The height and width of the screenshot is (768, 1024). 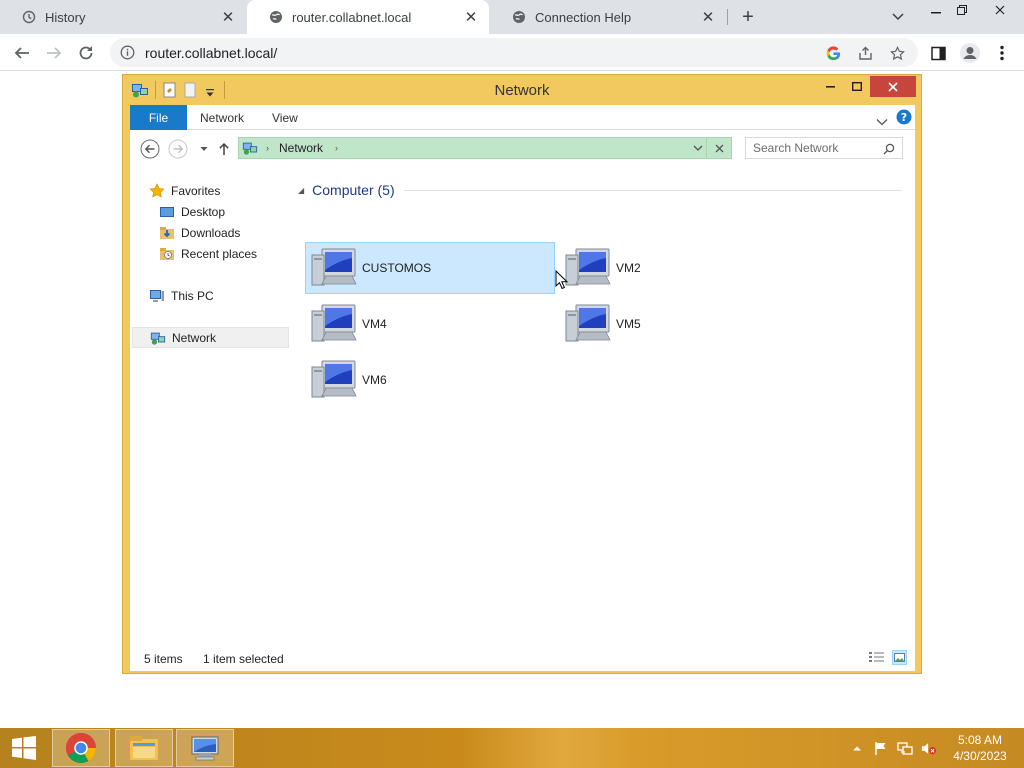 I want to click on chrome-icon, so click(x=80, y=748).